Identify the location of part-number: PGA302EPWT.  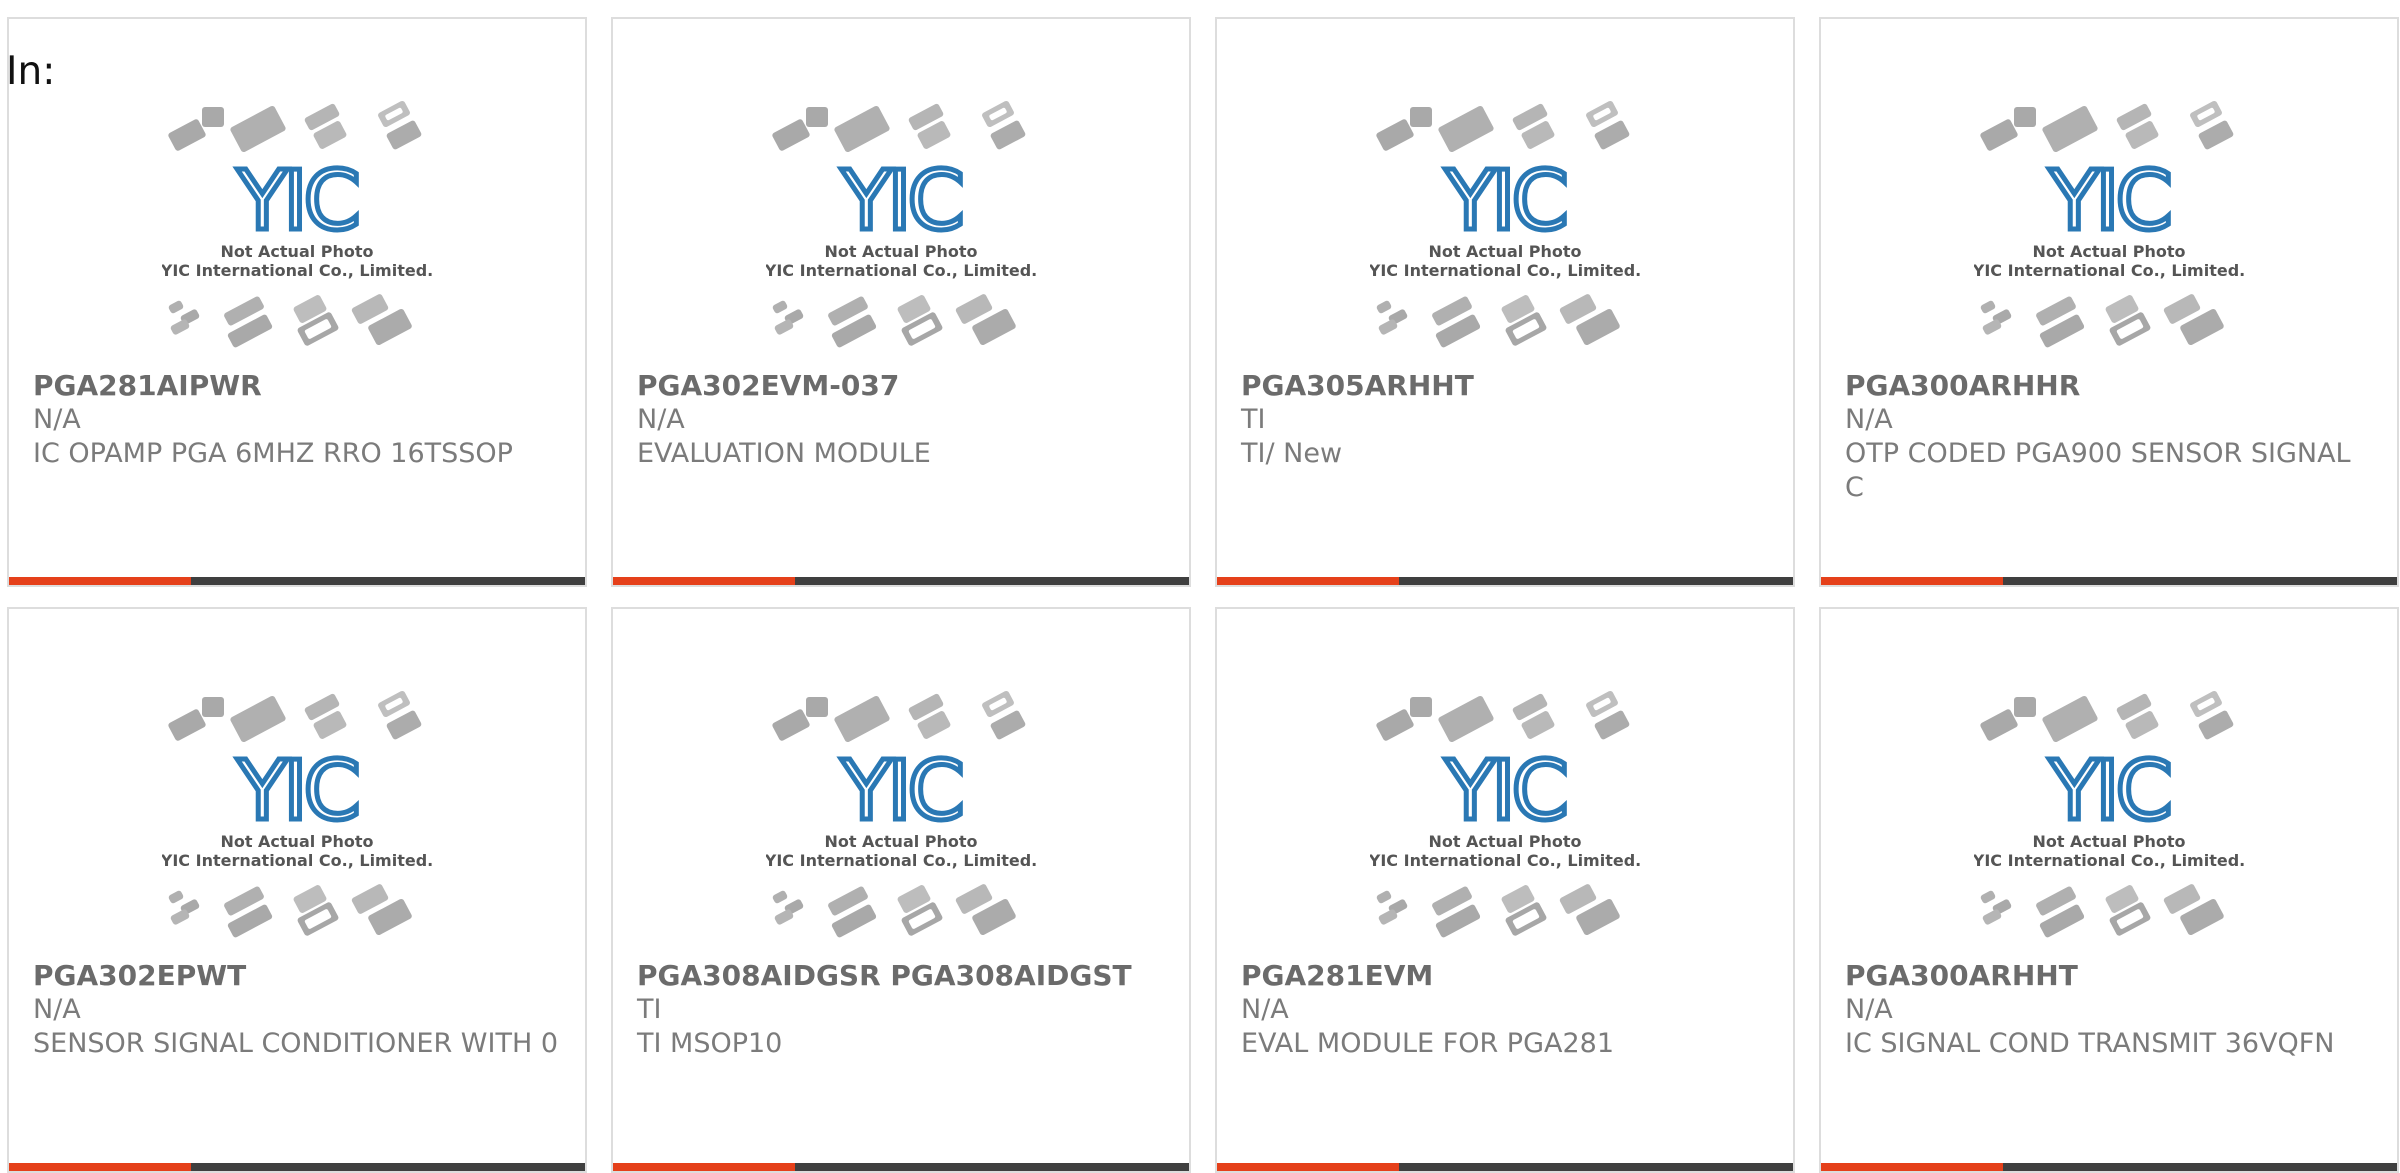
(297, 976).